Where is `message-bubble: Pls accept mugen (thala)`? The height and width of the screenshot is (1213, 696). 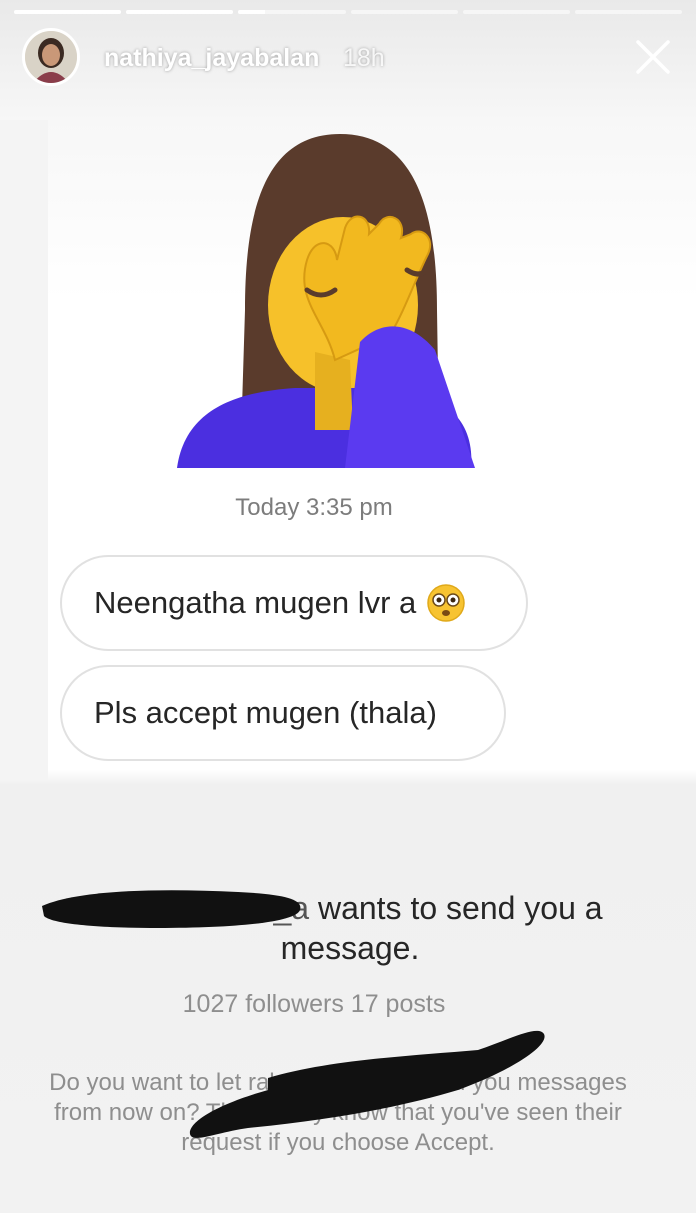
message-bubble: Pls accept mugen (thala) is located at coordinates (283, 713).